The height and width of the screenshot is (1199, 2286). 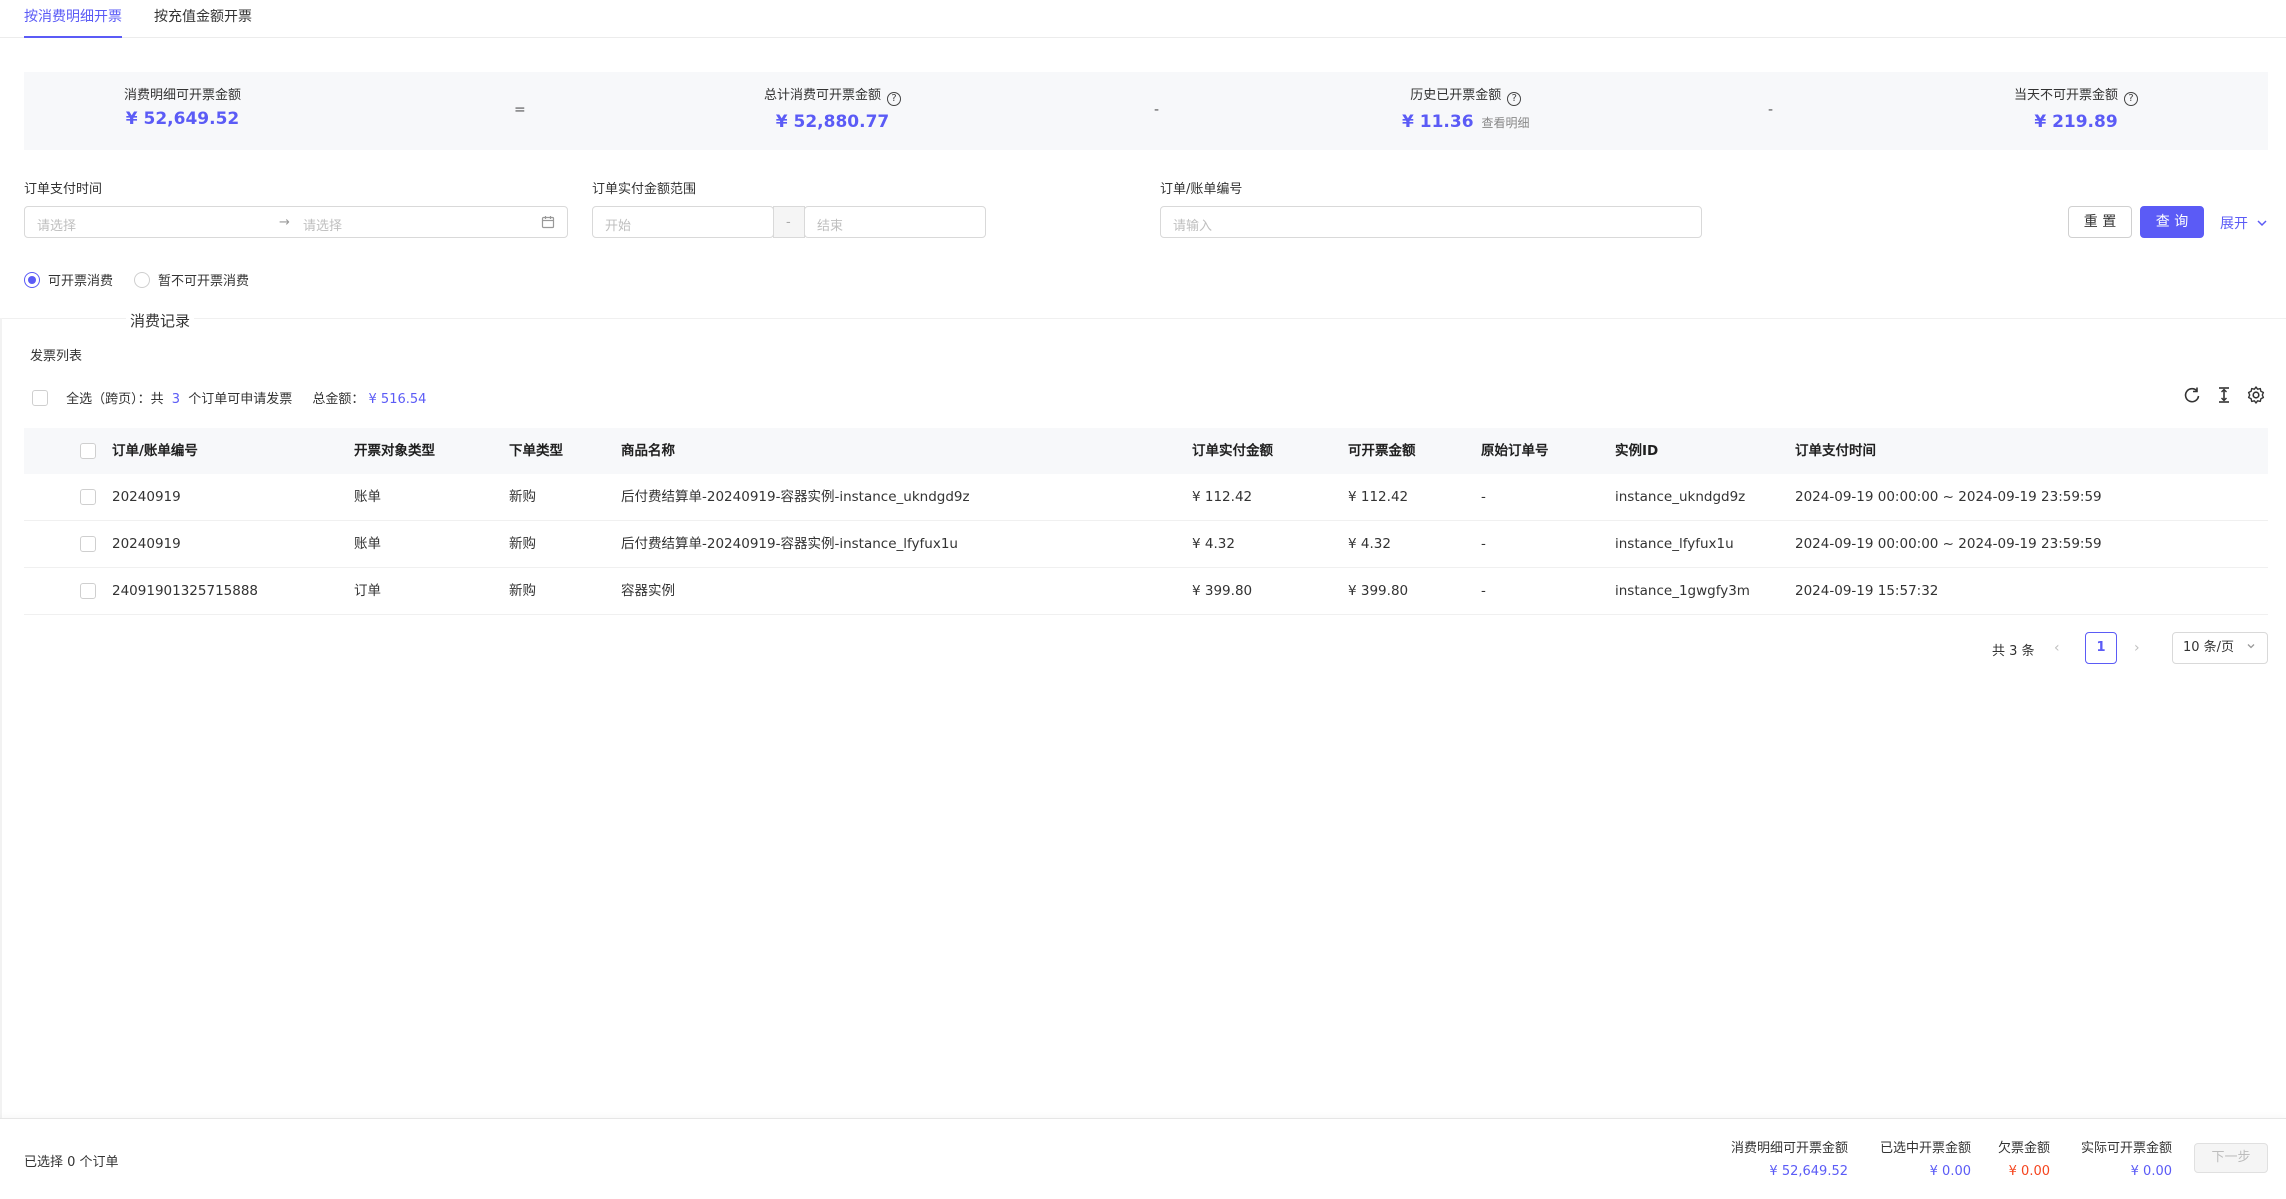 I want to click on col-pay-time: 订单支付时间, so click(x=1835, y=451).